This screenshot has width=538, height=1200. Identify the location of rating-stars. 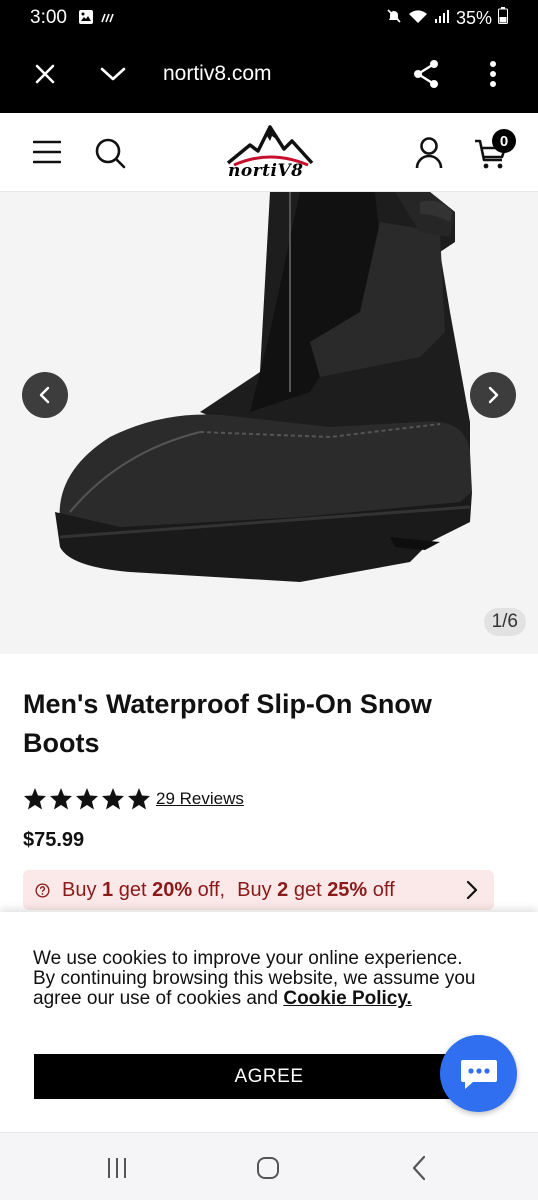
(87, 798).